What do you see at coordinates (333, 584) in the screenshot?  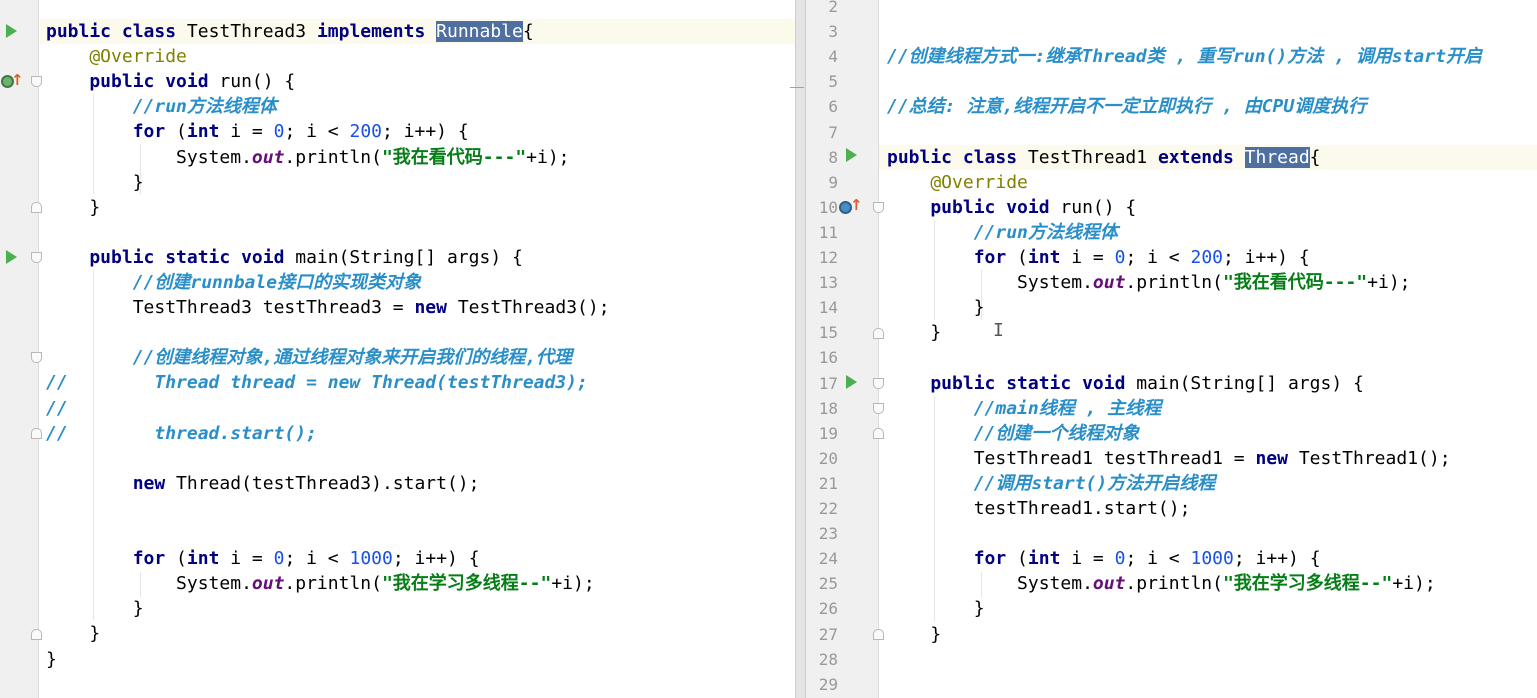 I see `code-token: .println(` at bounding box center [333, 584].